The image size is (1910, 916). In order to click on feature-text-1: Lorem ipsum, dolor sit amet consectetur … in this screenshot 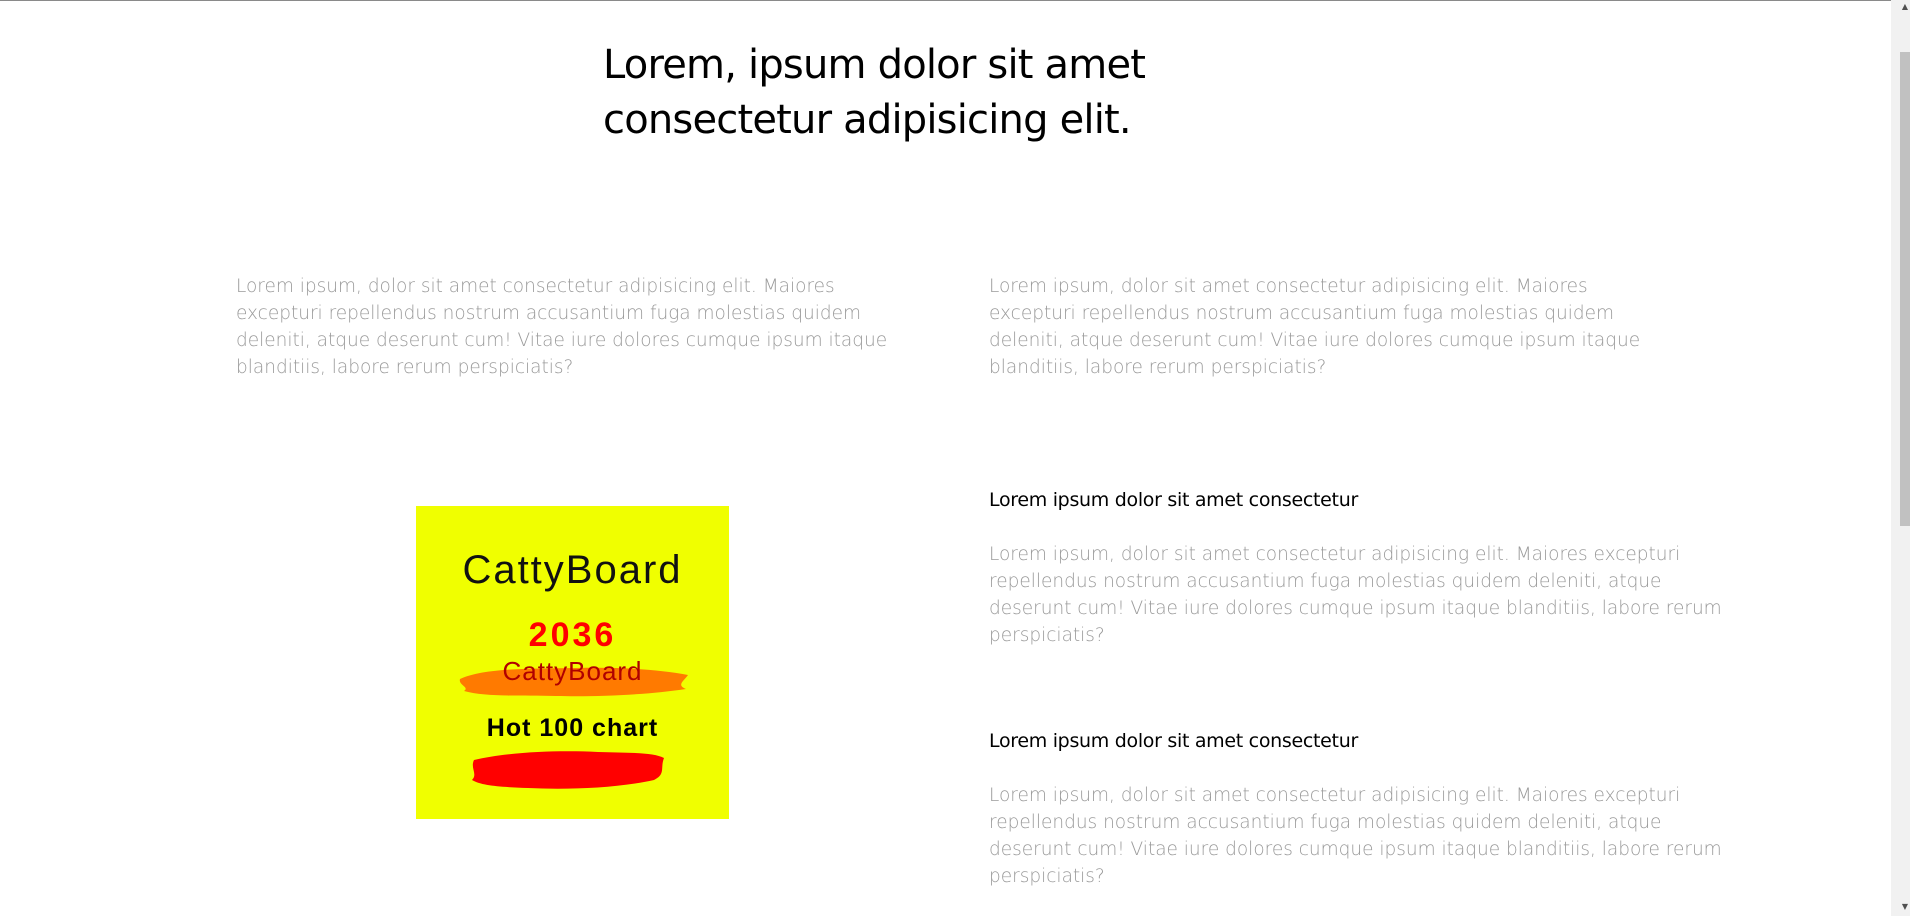, I will do `click(1355, 595)`.